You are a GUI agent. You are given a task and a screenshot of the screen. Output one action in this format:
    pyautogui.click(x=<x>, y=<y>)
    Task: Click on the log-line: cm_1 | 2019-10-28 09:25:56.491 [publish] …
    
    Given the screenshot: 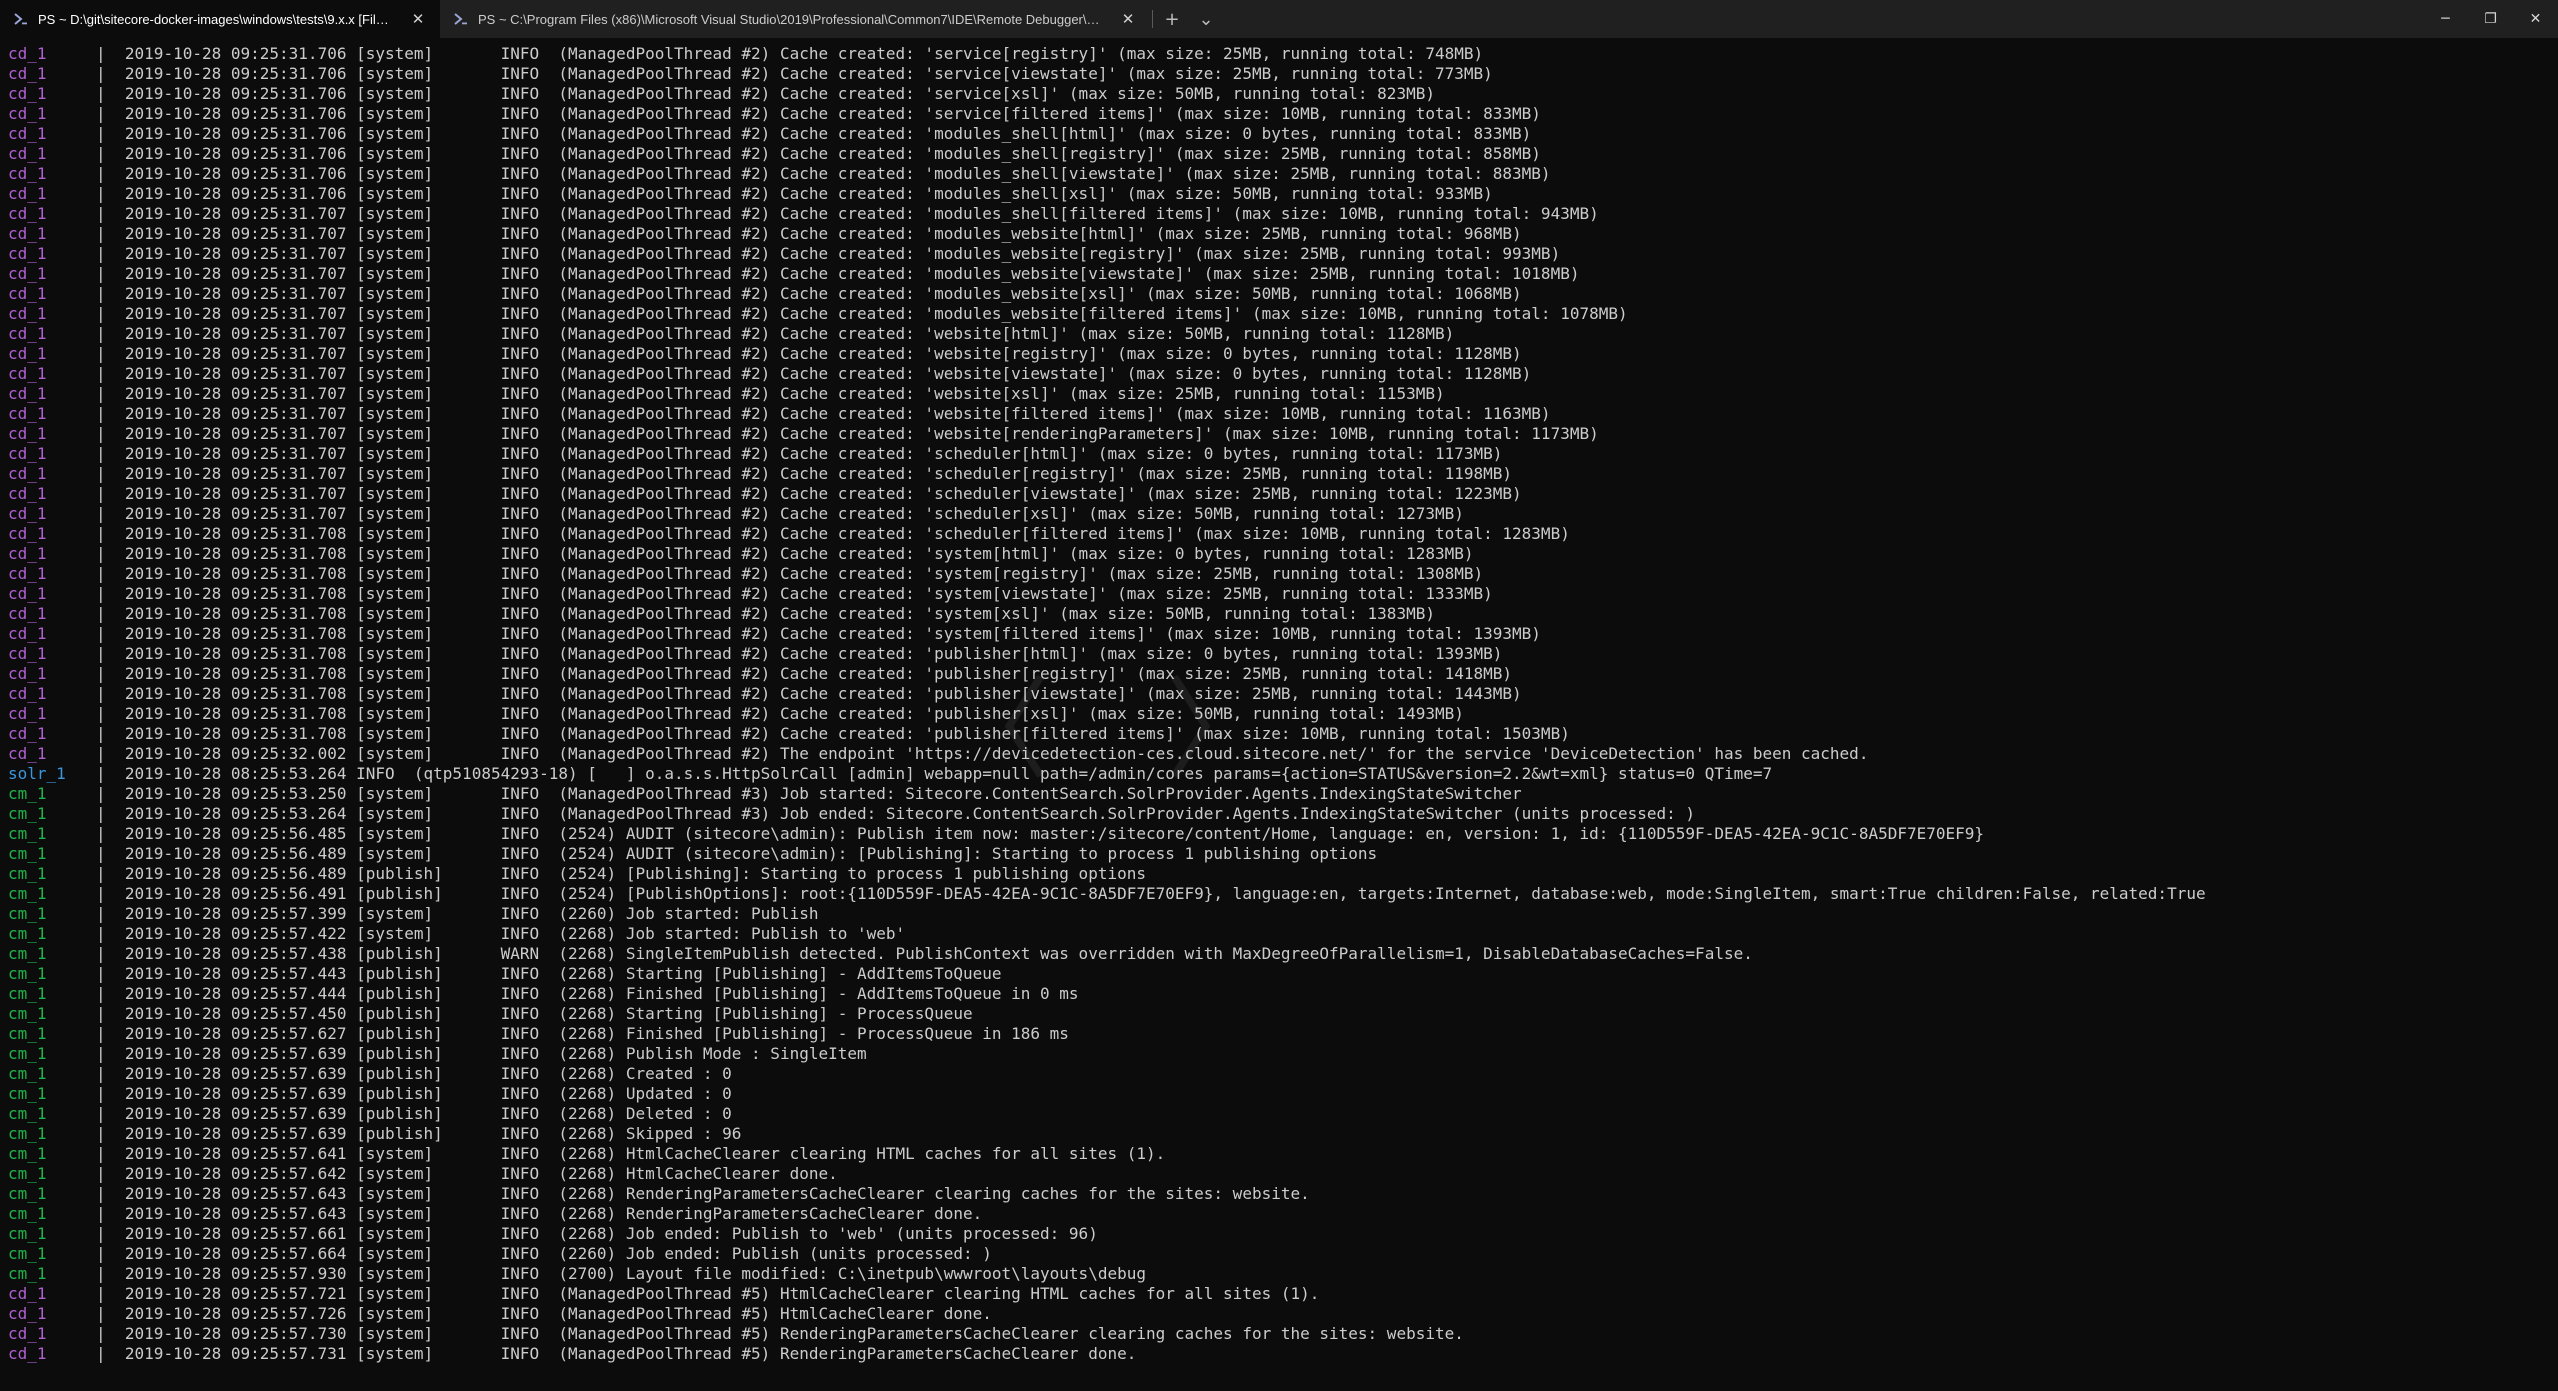 What is the action you would take?
    pyautogui.click(x=1283, y=894)
    